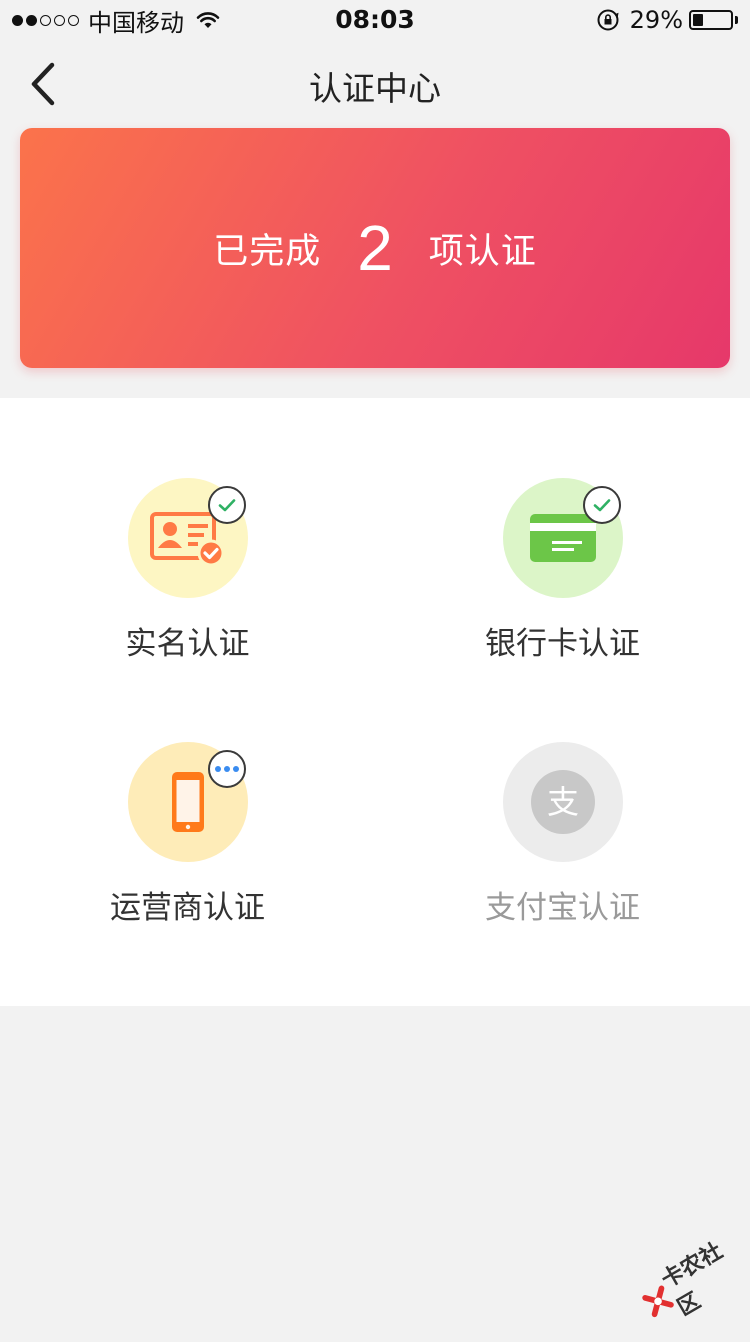 The width and height of the screenshot is (750, 1342). Describe the element at coordinates (562, 644) in the screenshot. I see `auth-item-label: 银行卡认证` at that location.